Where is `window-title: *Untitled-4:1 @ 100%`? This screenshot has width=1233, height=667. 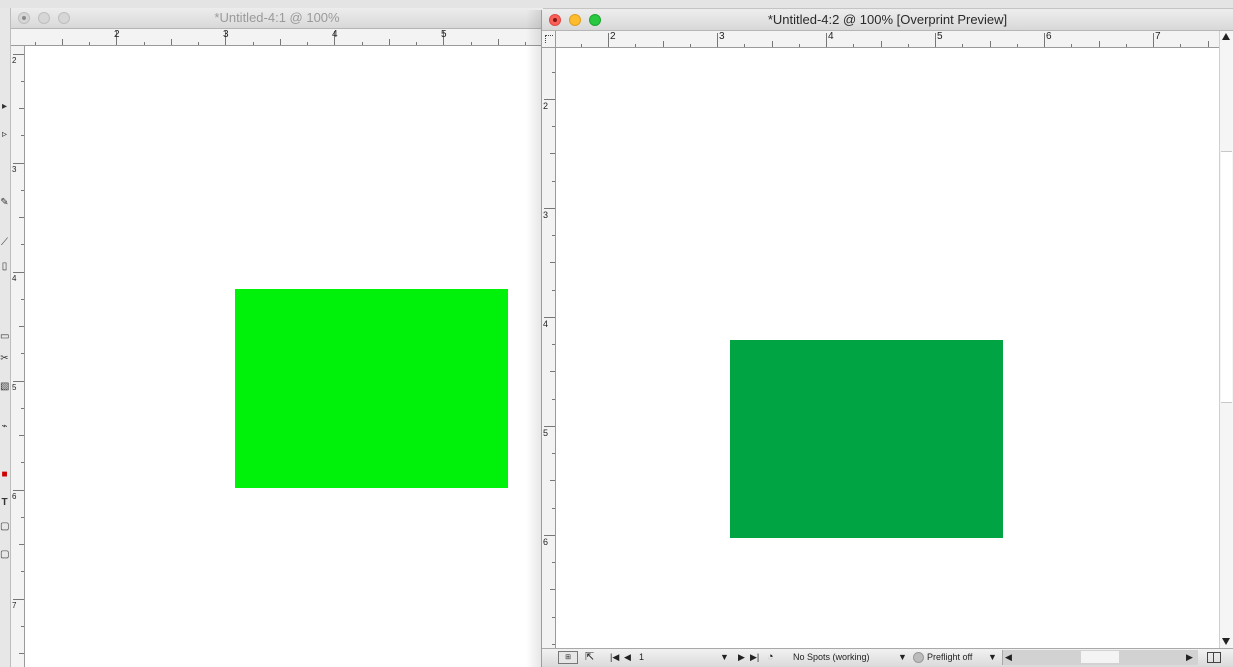 window-title: *Untitled-4:1 @ 100% is located at coordinates (277, 17).